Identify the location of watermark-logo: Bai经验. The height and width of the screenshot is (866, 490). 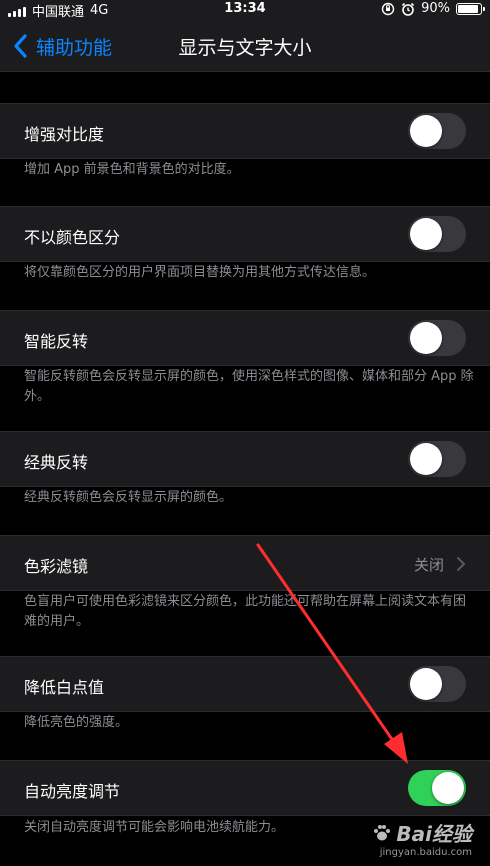
(422, 832).